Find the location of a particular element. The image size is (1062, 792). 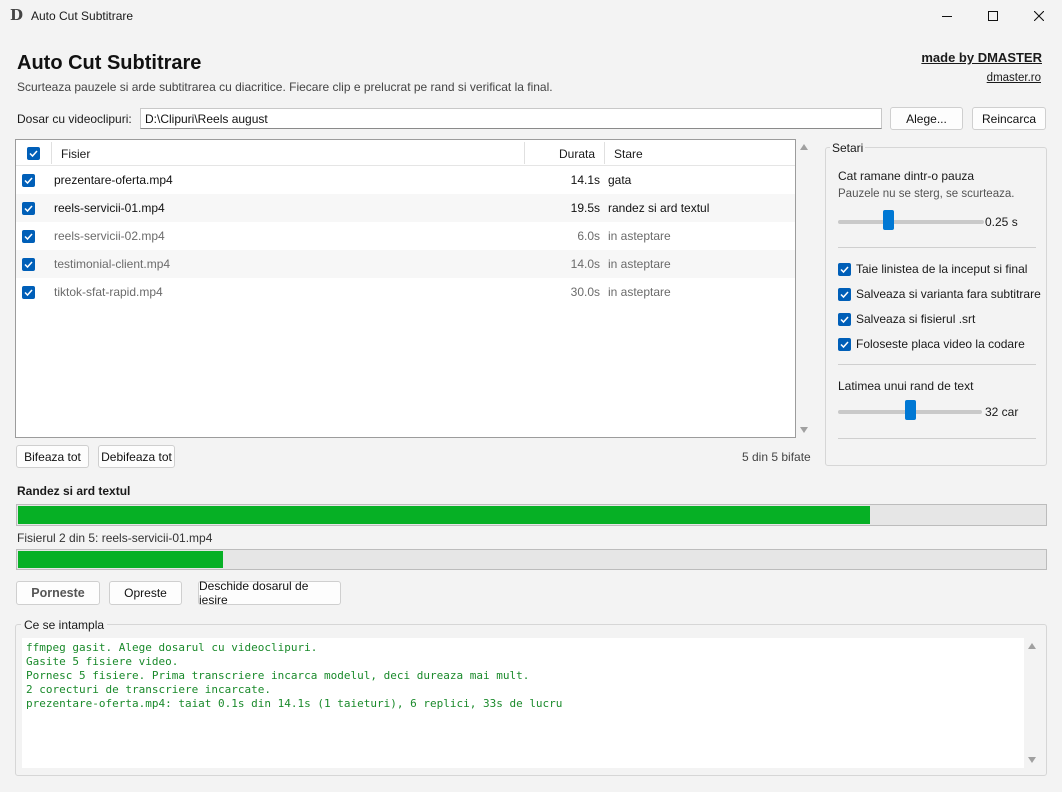

line-width-slider-thumb is located at coordinates (910, 410).